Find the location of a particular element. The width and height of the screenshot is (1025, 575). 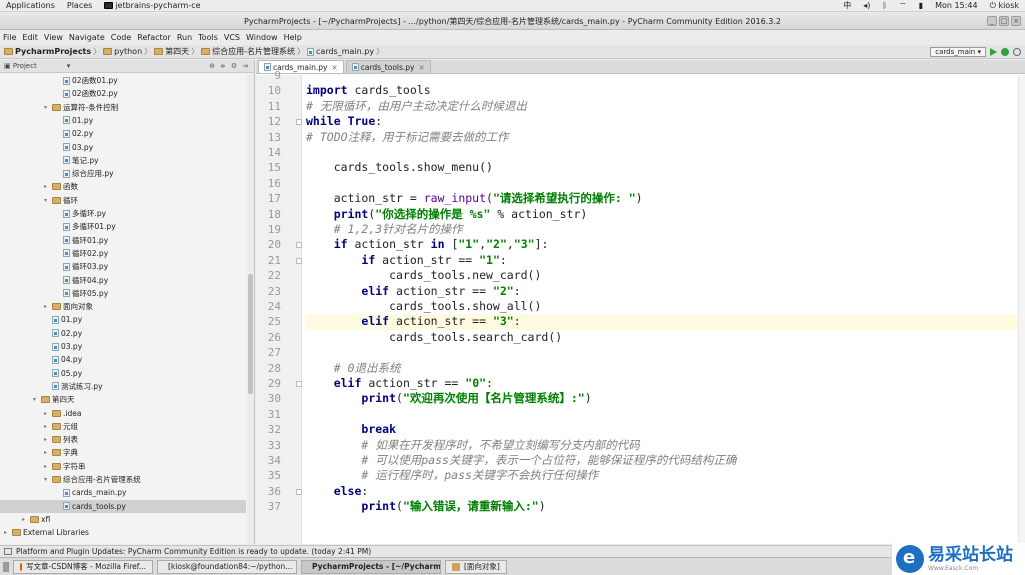

code-line: elif action_str == "3": is located at coordinates (665, 322).